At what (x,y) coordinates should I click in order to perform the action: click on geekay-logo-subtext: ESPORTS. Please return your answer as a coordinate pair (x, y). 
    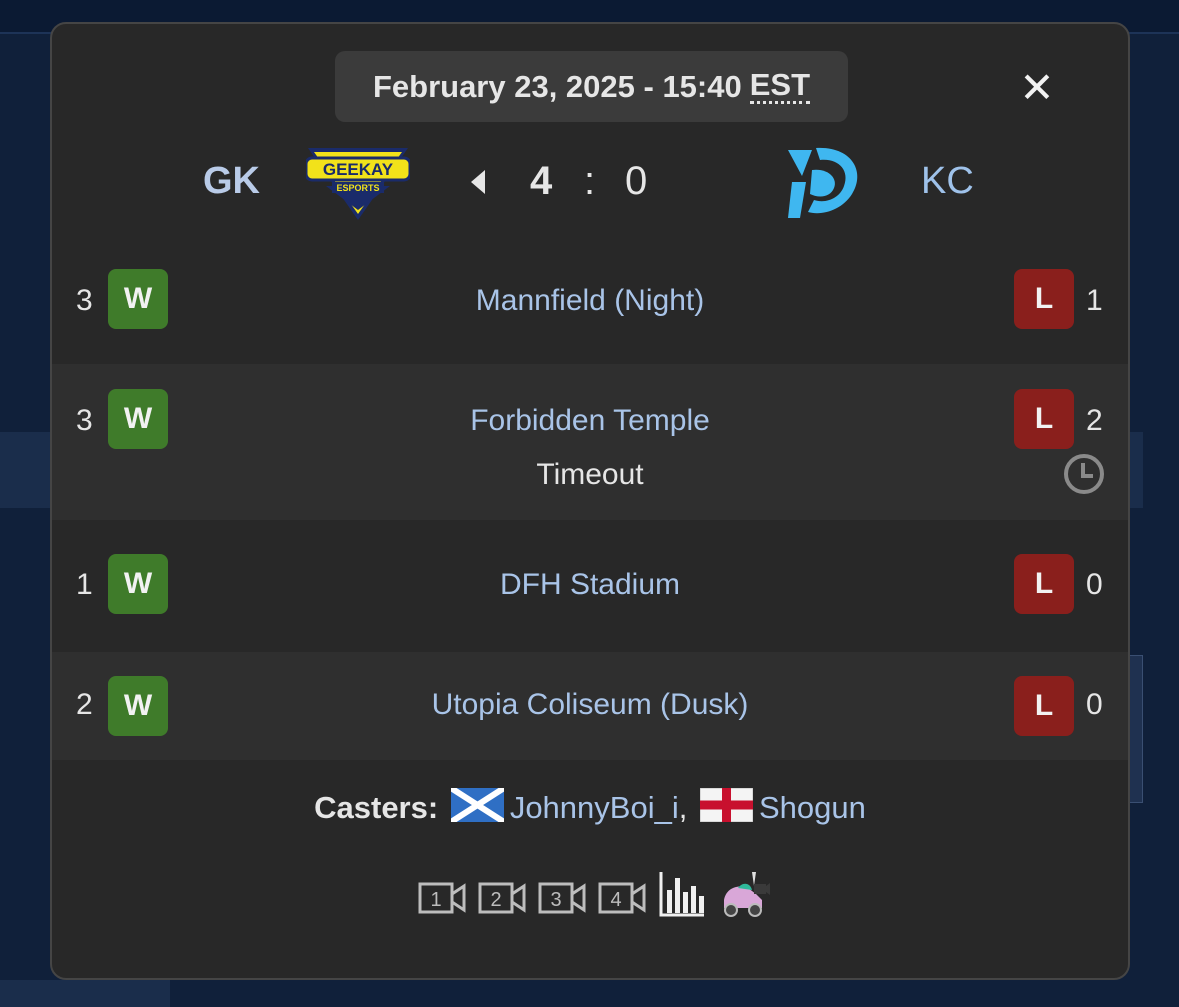
    Looking at the image, I should click on (357, 188).